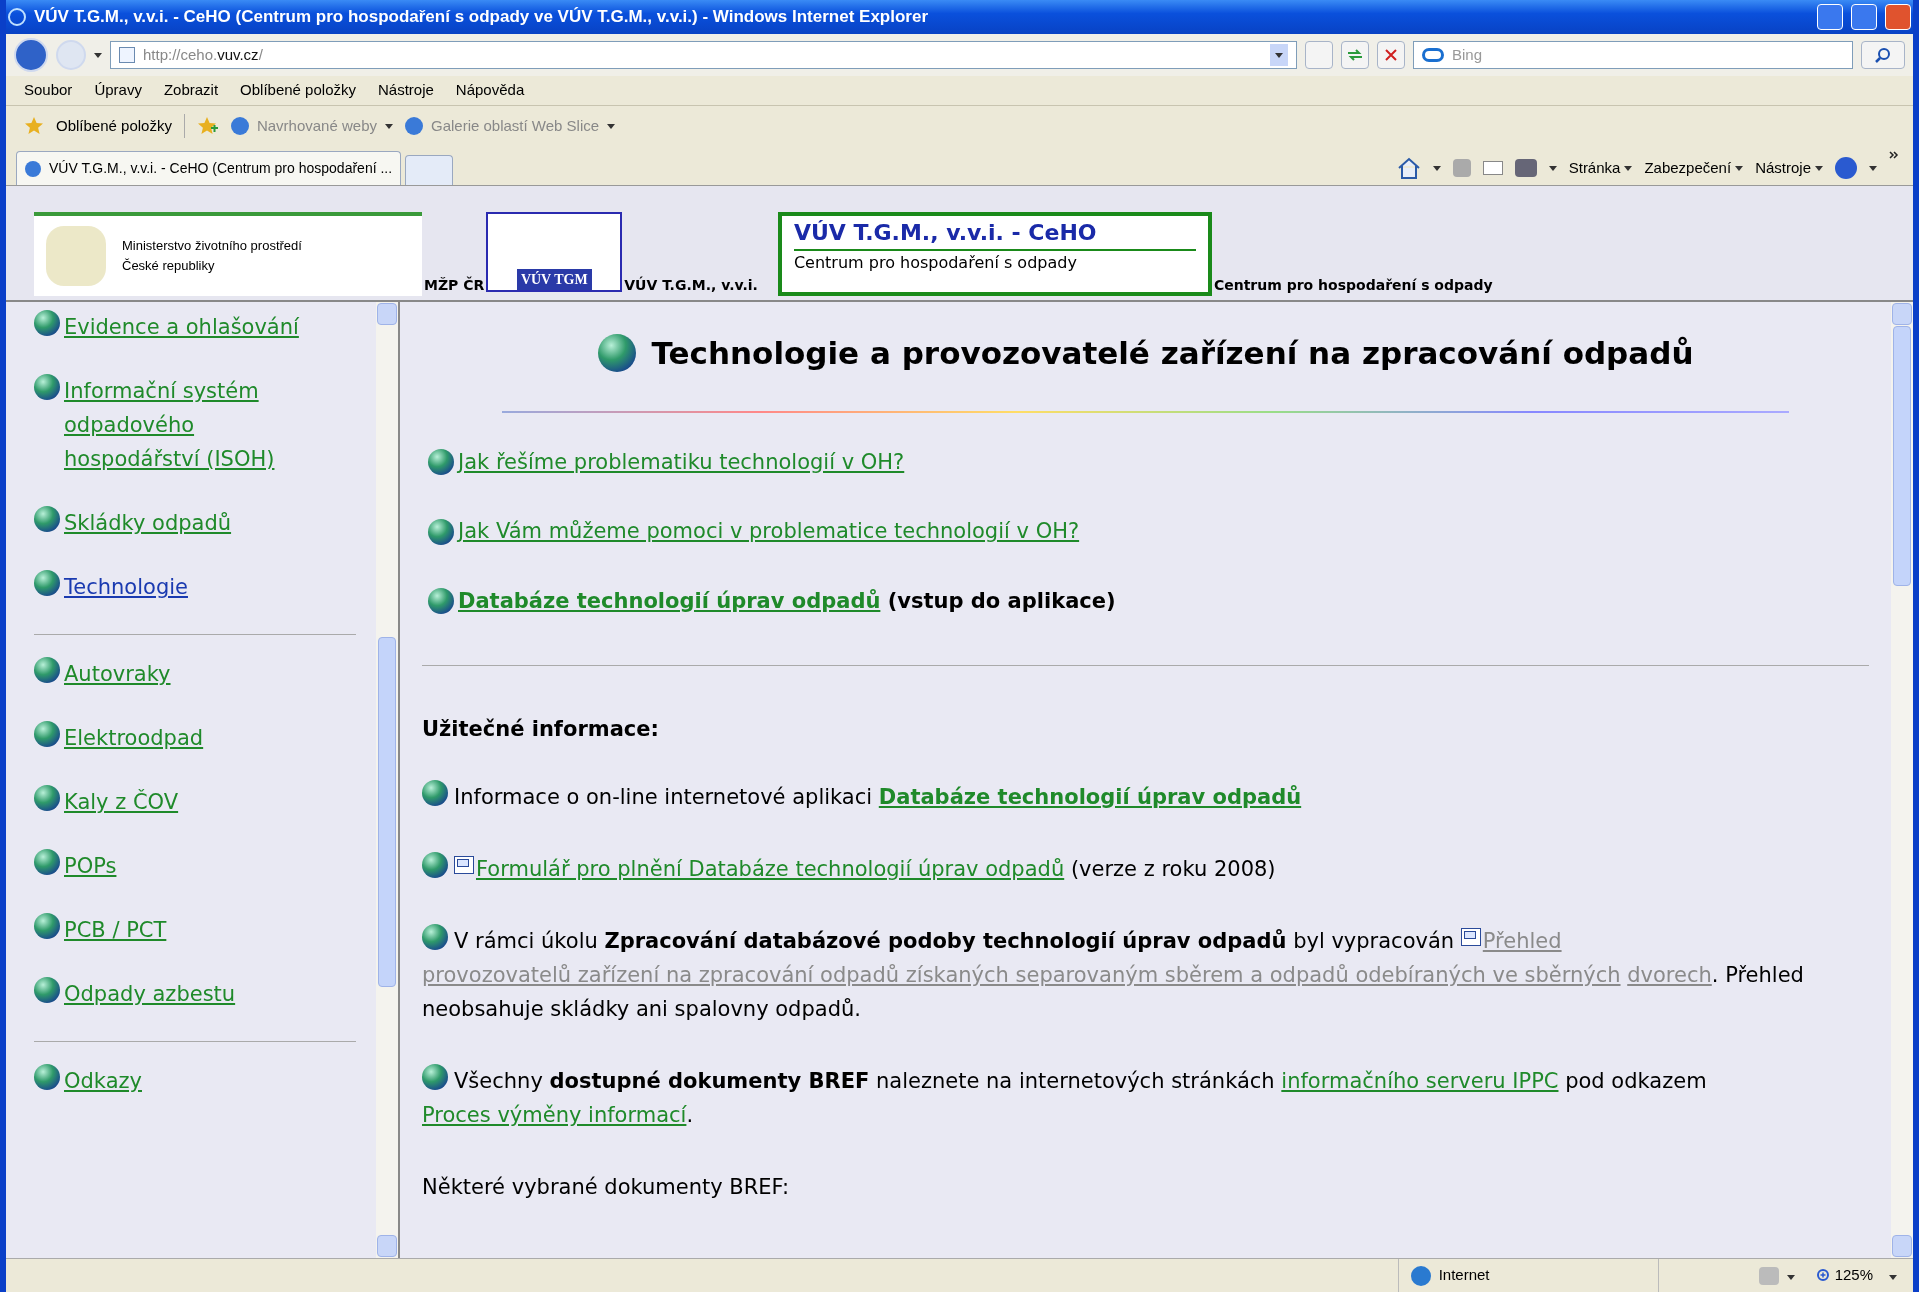 This screenshot has width=1919, height=1292. I want to click on mail-icon, so click(1492, 168).